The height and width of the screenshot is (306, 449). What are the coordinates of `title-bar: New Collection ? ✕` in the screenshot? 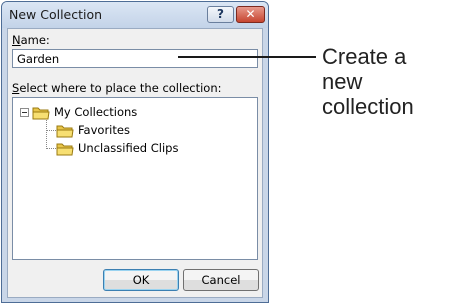 It's located at (135, 15).